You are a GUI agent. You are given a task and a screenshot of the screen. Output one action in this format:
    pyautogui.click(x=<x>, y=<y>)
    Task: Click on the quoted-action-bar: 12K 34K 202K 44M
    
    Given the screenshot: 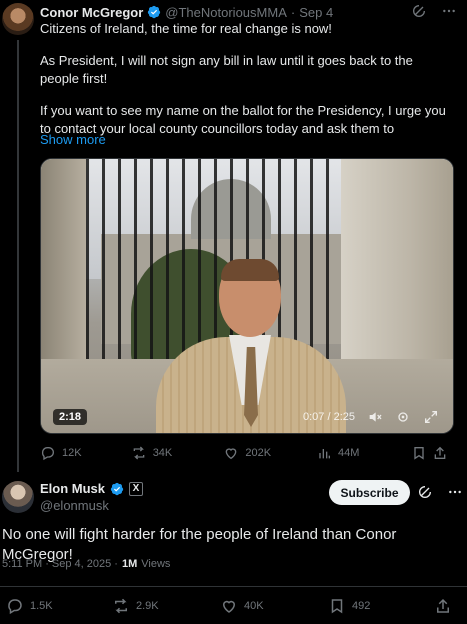 What is the action you would take?
    pyautogui.click(x=247, y=453)
    